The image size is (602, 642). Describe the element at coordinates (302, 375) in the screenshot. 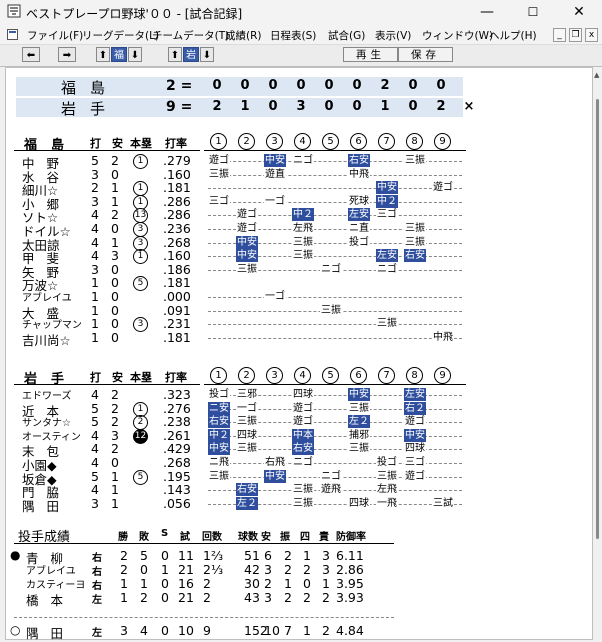

I see `inning-header: 4` at that location.